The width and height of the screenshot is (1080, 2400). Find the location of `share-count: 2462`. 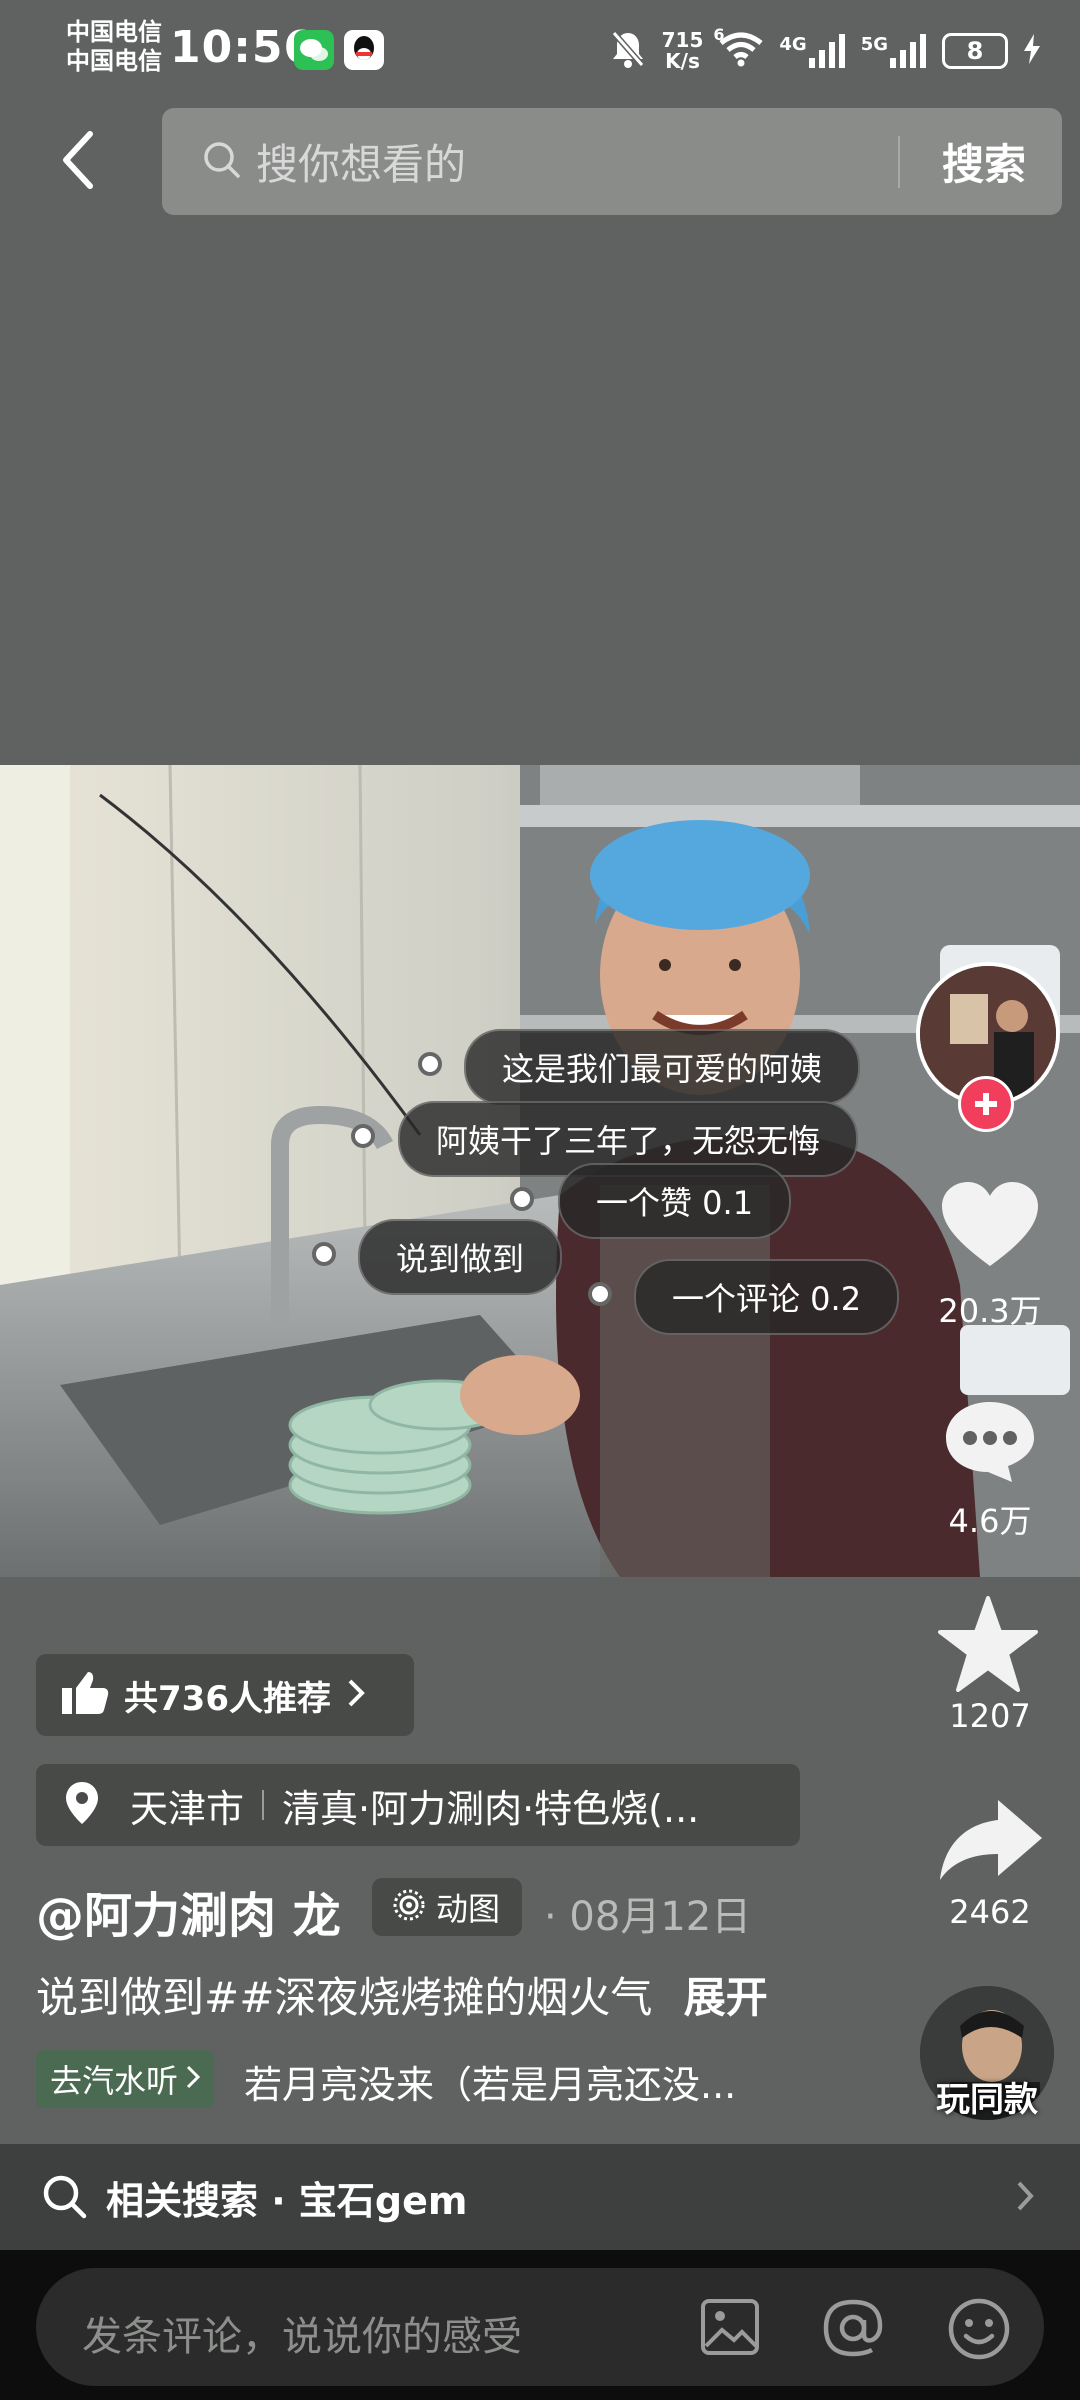

share-count: 2462 is located at coordinates (990, 1912).